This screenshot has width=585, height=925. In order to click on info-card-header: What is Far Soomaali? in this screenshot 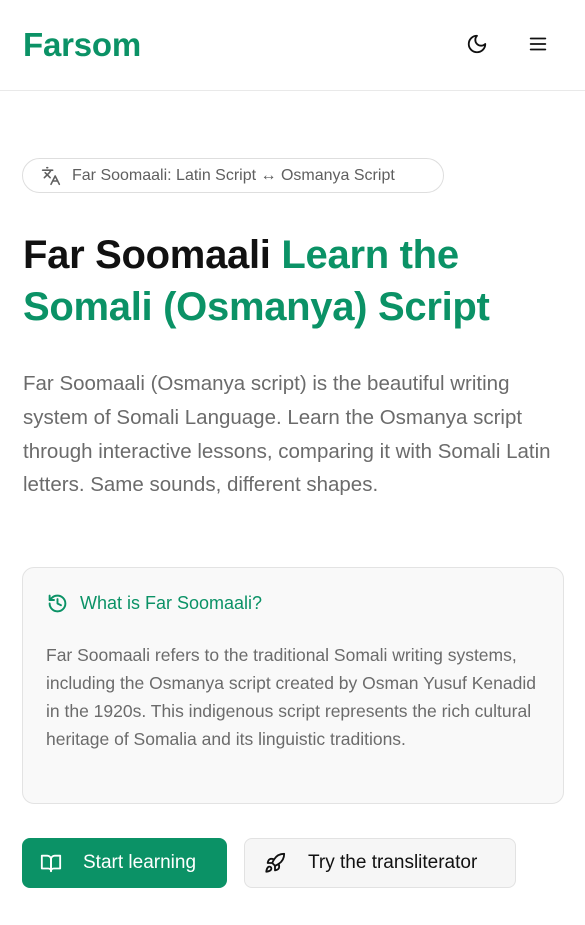, I will do `click(154, 603)`.